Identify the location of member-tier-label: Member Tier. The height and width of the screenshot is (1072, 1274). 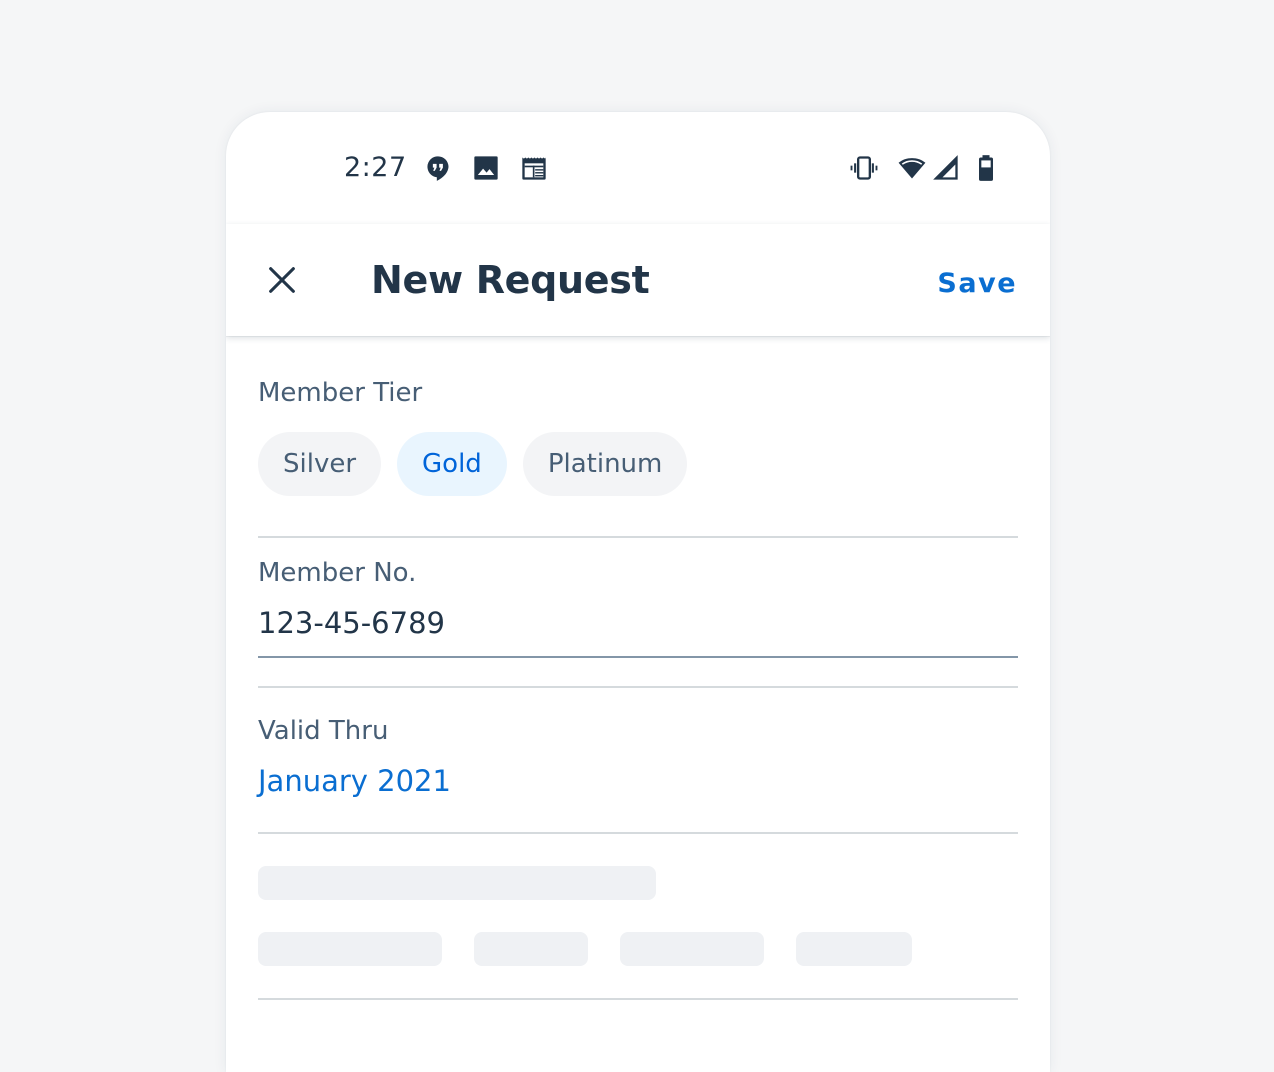
(340, 393).